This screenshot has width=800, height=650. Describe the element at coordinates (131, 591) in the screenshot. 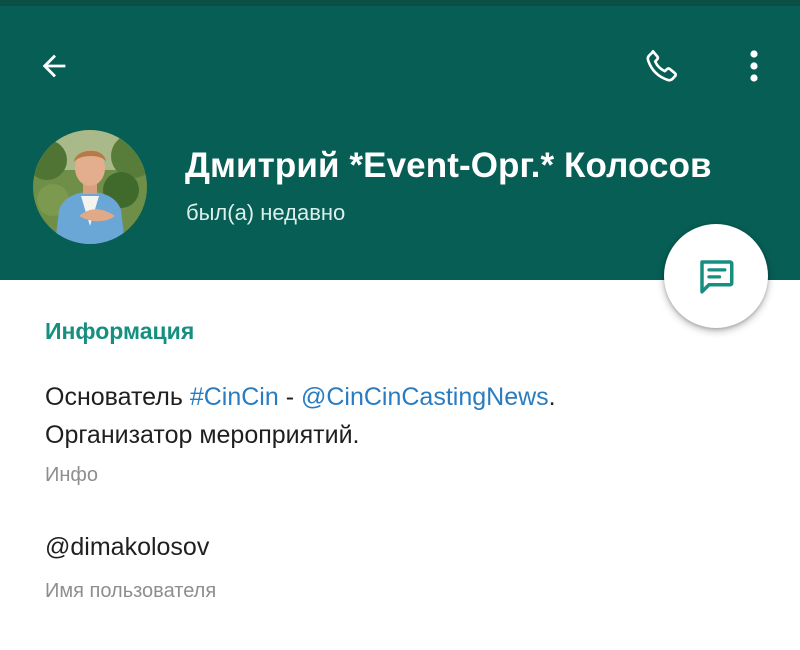

I see `username-caption: Имя пользователя` at that location.